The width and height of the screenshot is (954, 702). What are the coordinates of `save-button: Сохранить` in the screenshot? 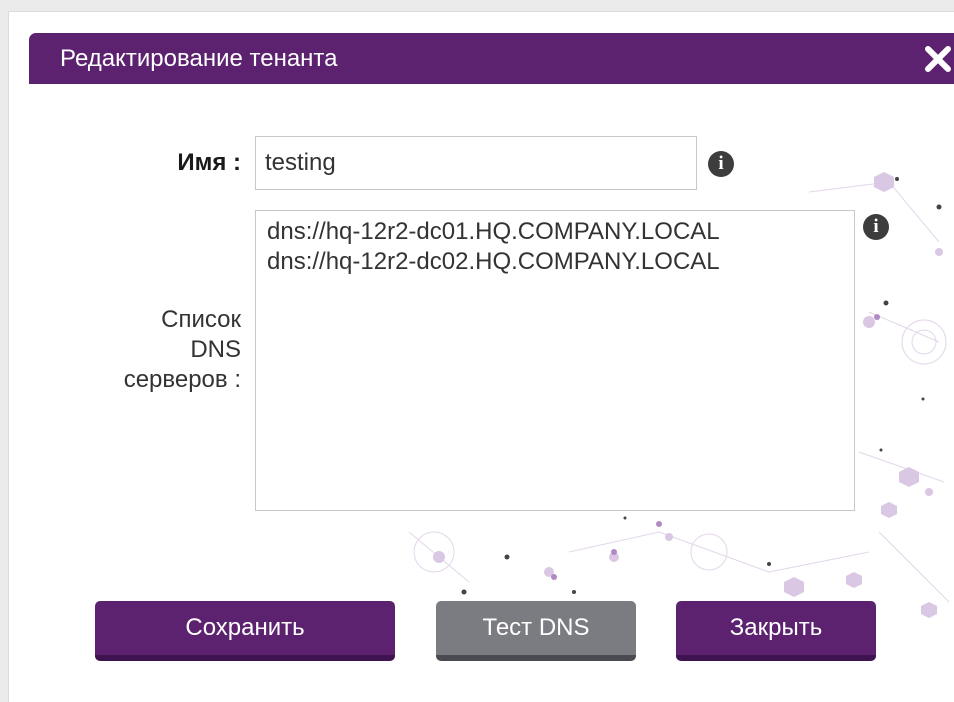 It's located at (245, 631).